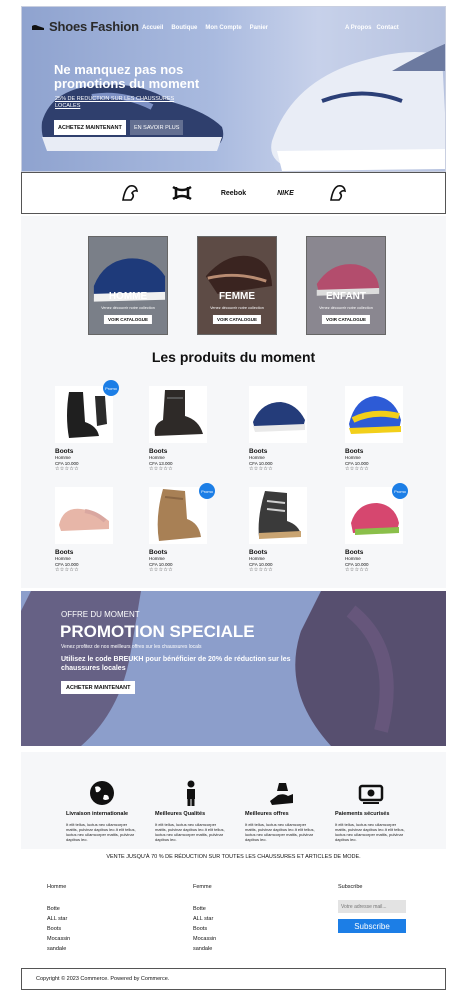 The image size is (464, 1002). What do you see at coordinates (346, 319) in the screenshot?
I see `category-enfant-button: VOIR CATALOGUE` at bounding box center [346, 319].